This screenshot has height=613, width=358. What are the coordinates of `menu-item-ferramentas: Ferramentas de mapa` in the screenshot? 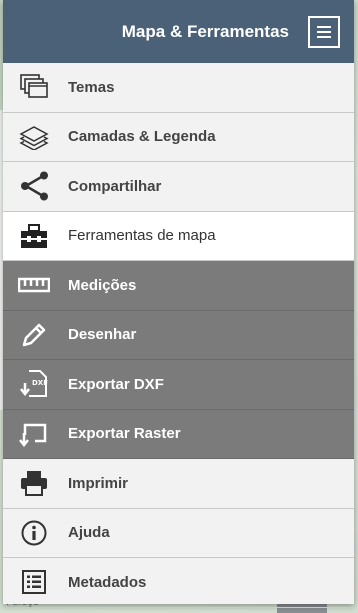 It's located at (178, 236).